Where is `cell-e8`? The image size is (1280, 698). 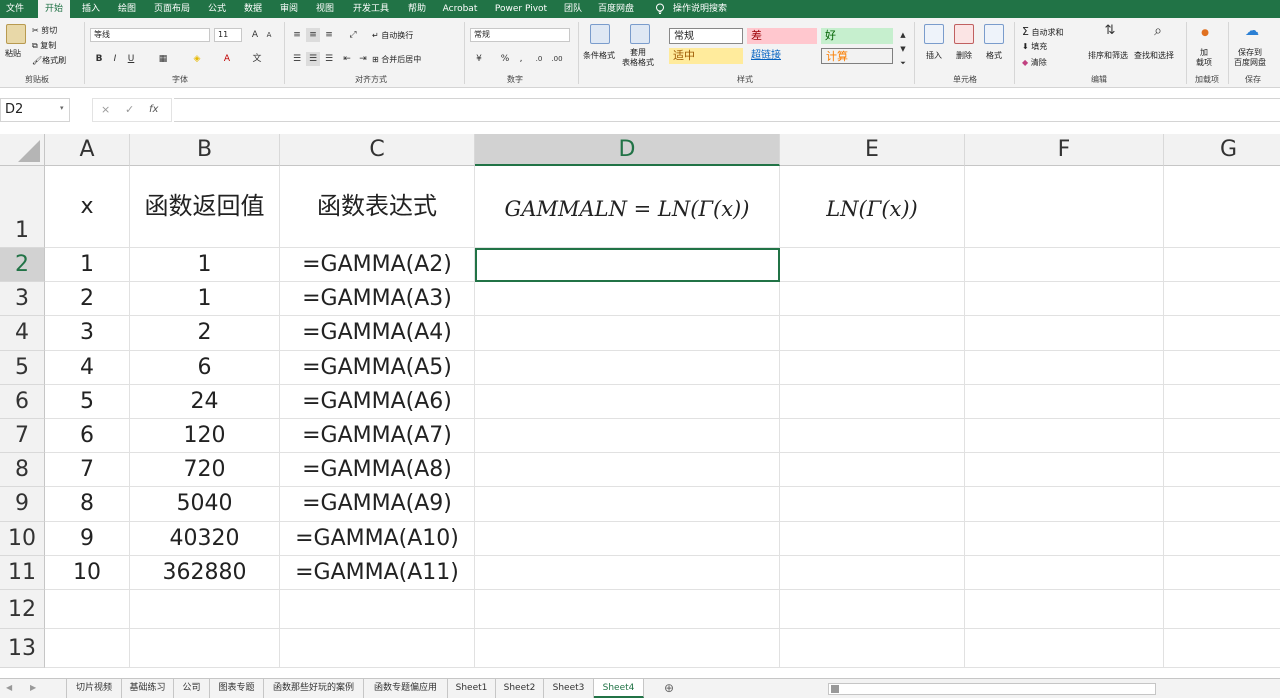
cell-e8 is located at coordinates (872, 470).